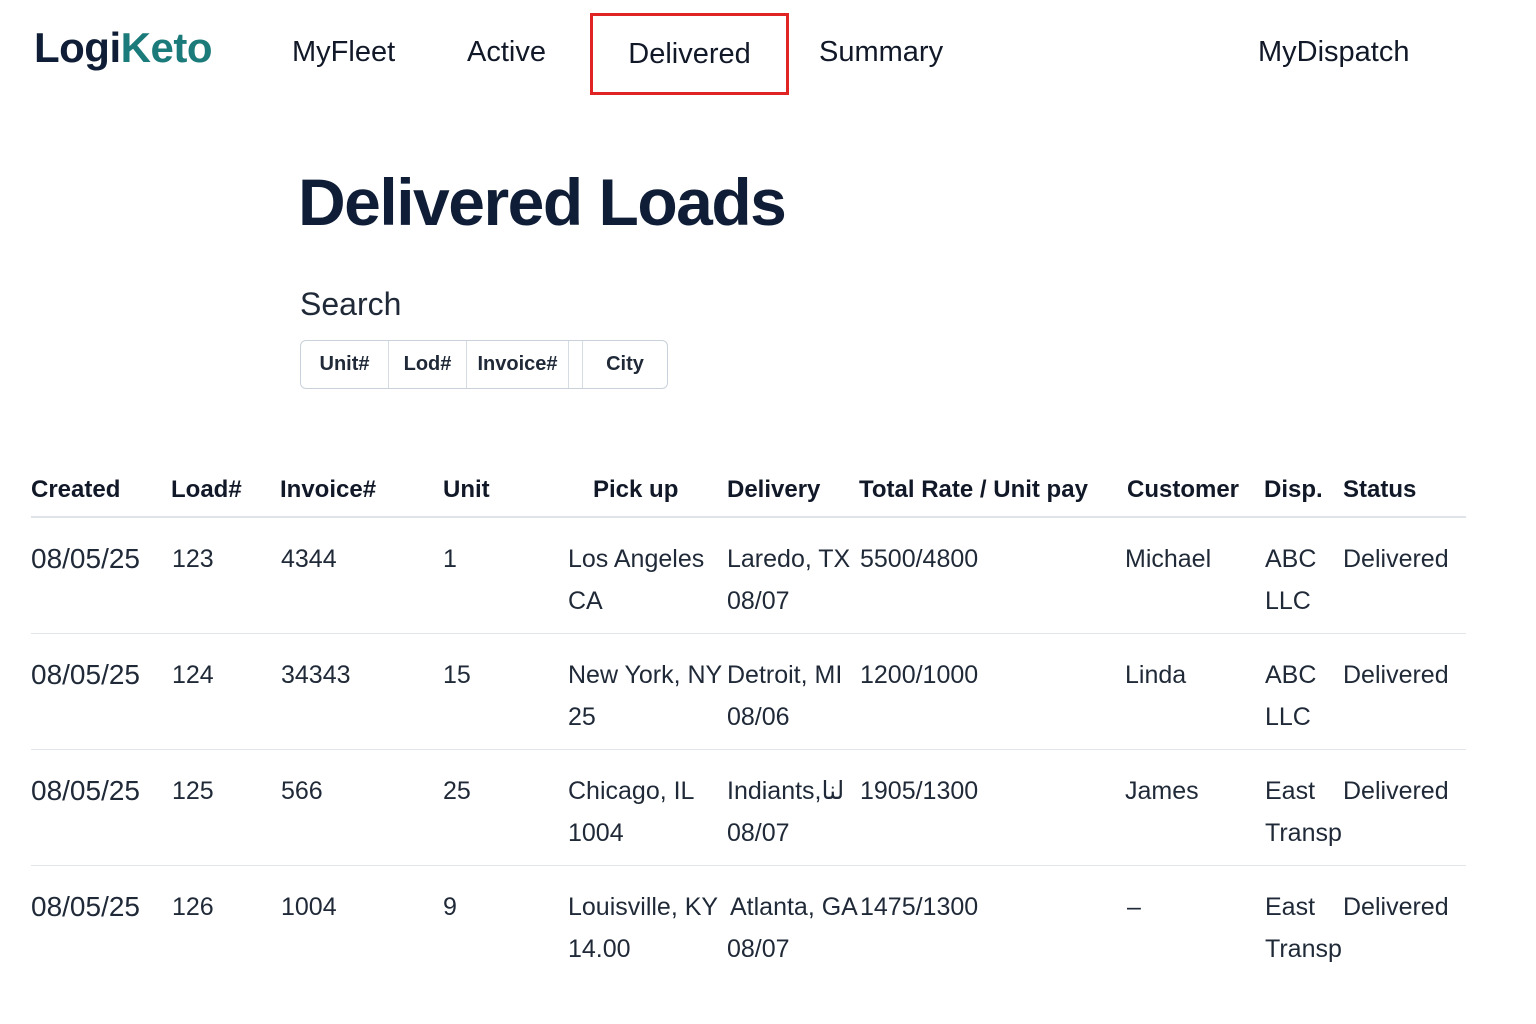 This screenshot has width=1536, height=1024. Describe the element at coordinates (789, 812) in the screenshot. I see `cell-delivery: Indiants,لنا 08/07` at that location.